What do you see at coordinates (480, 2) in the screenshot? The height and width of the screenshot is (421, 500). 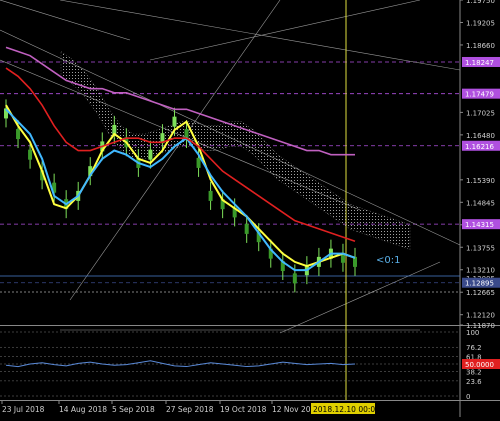 I see `price-tick-label: 1.19750` at bounding box center [480, 2].